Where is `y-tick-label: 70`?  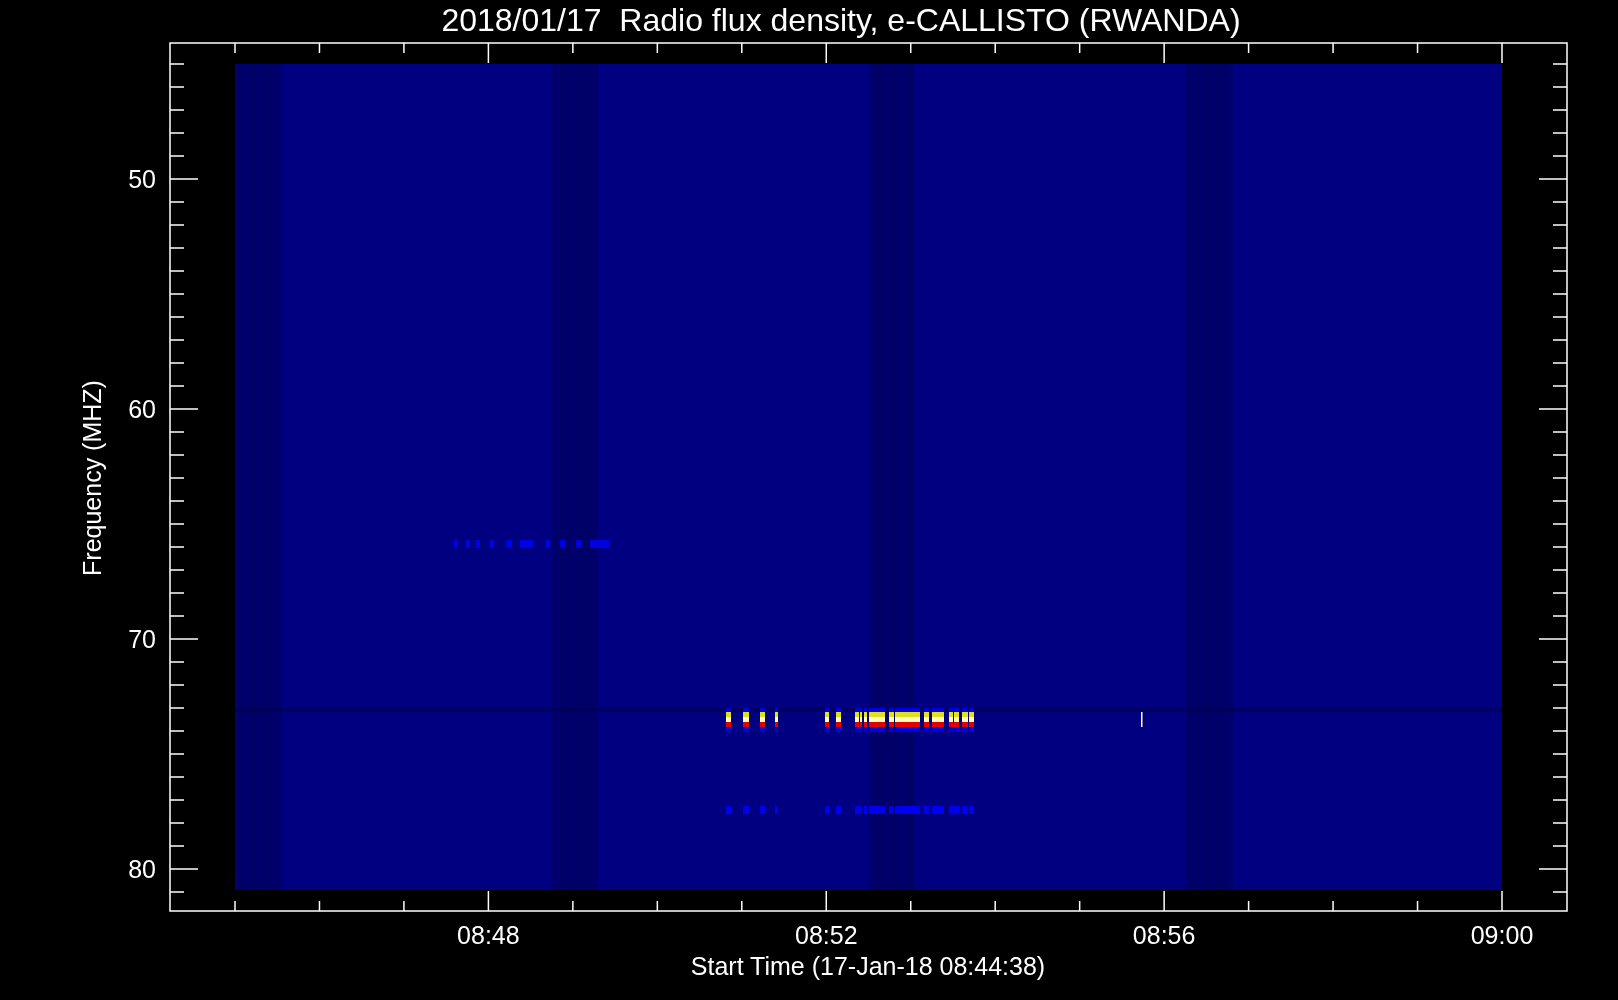
y-tick-label: 70 is located at coordinates (142, 639).